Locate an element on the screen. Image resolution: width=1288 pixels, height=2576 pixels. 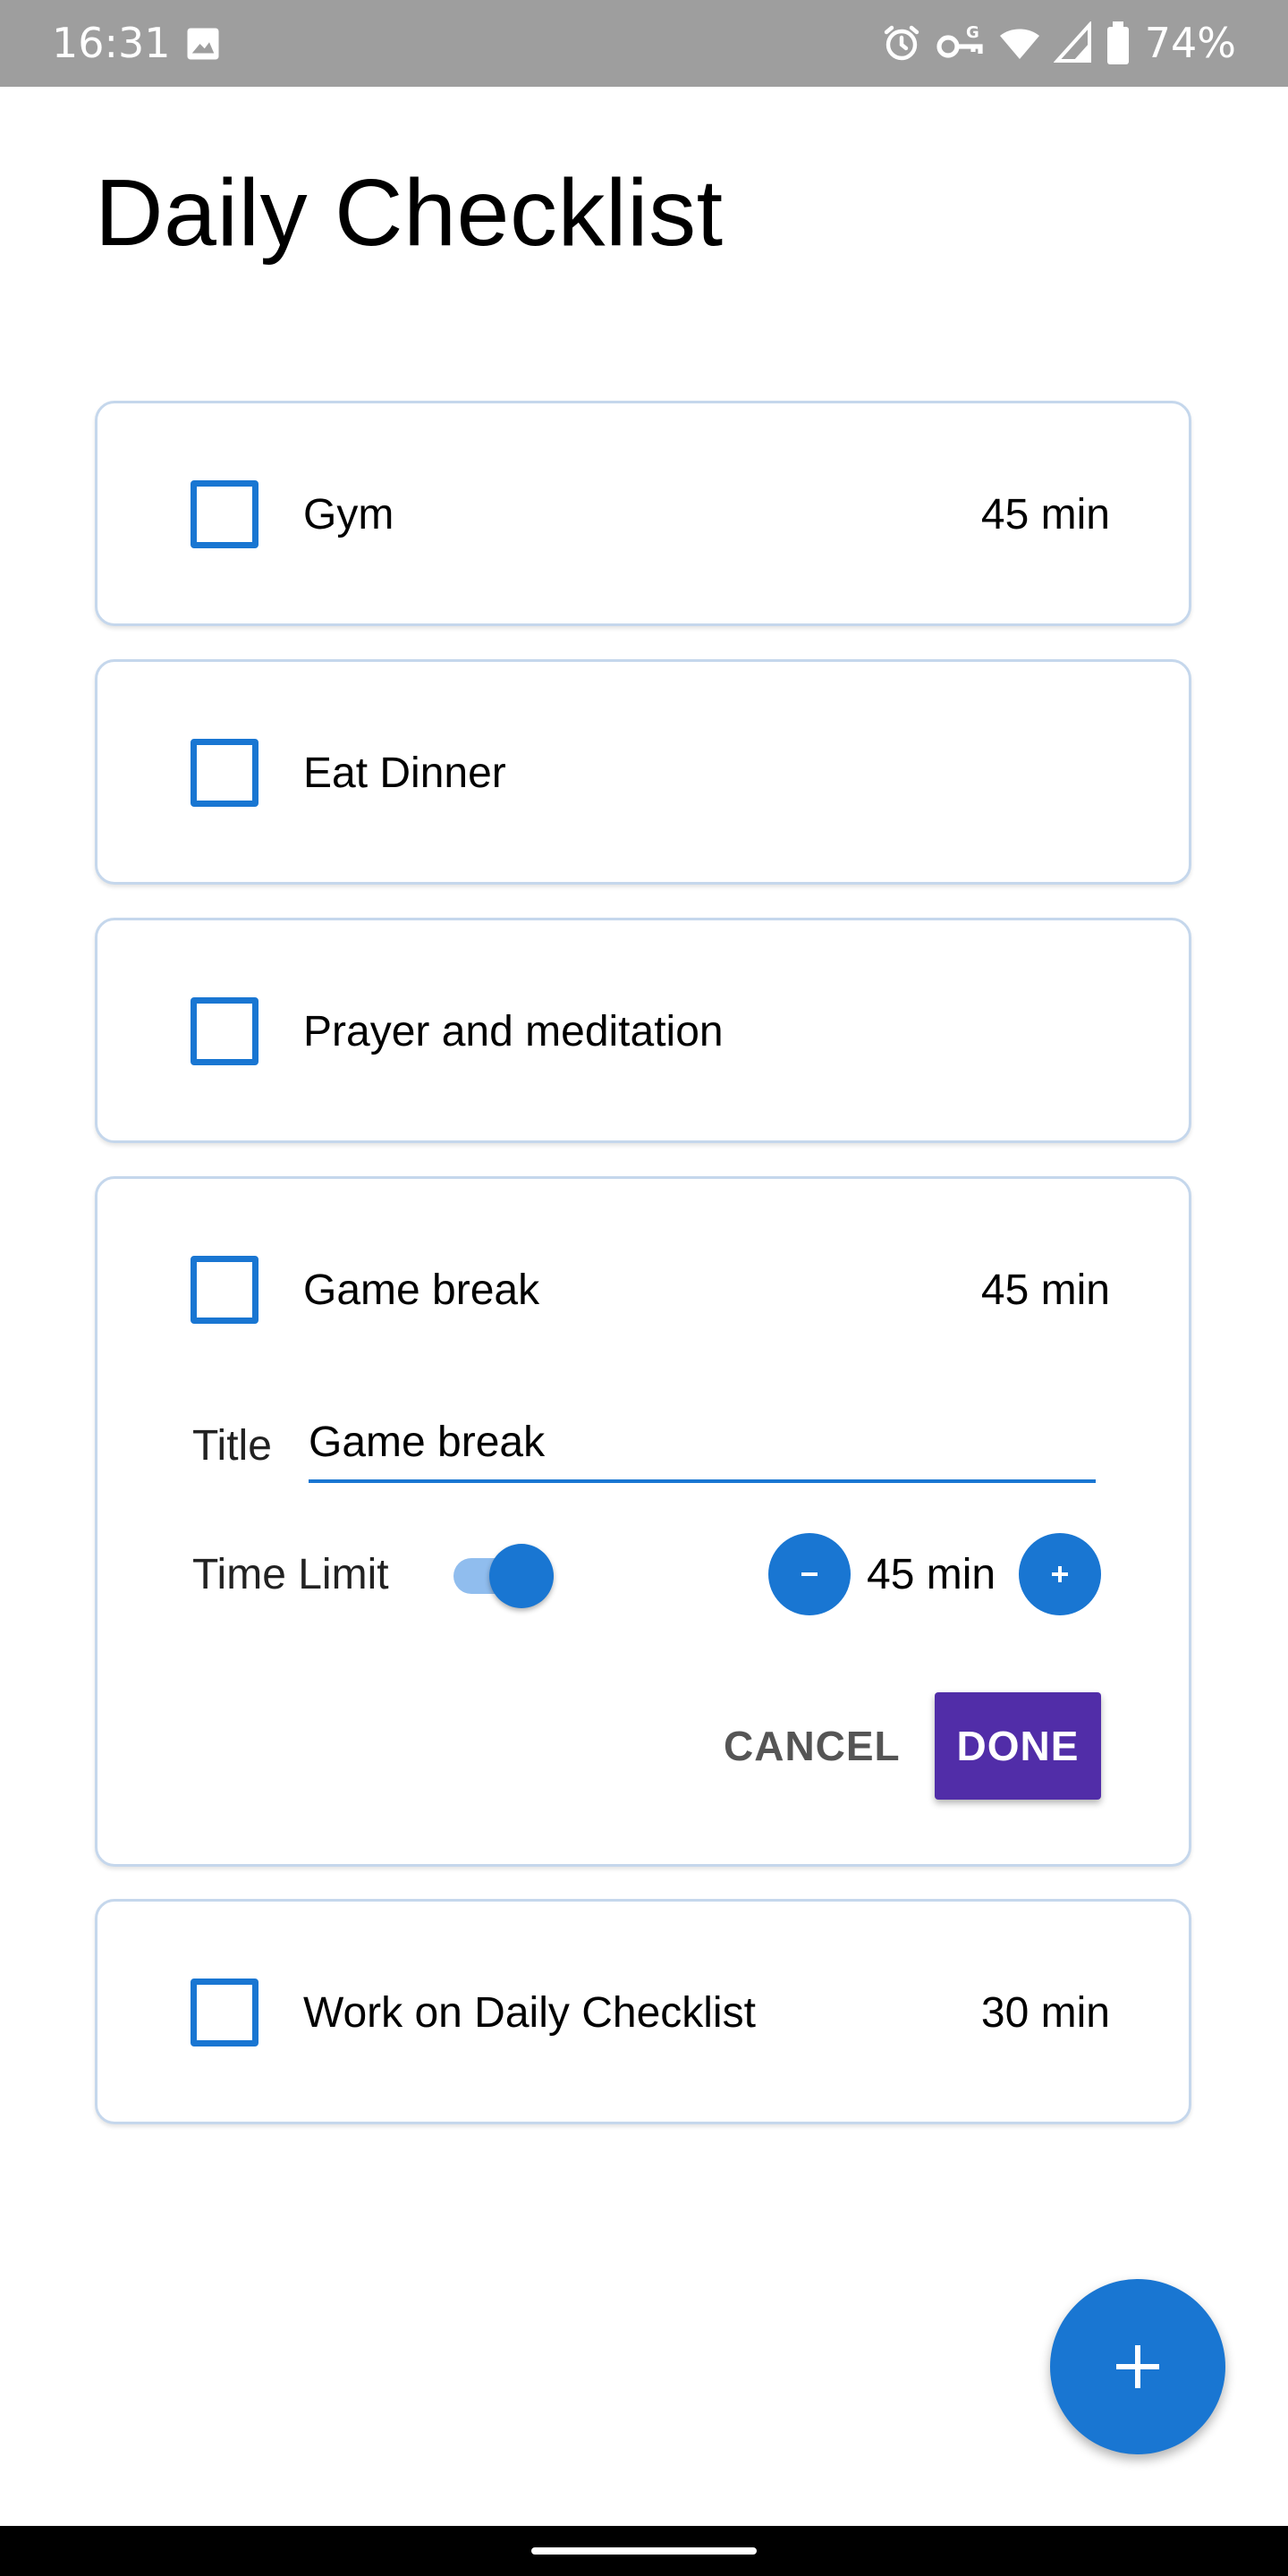
item-row: Prayer and meditation is located at coordinates (643, 1030).